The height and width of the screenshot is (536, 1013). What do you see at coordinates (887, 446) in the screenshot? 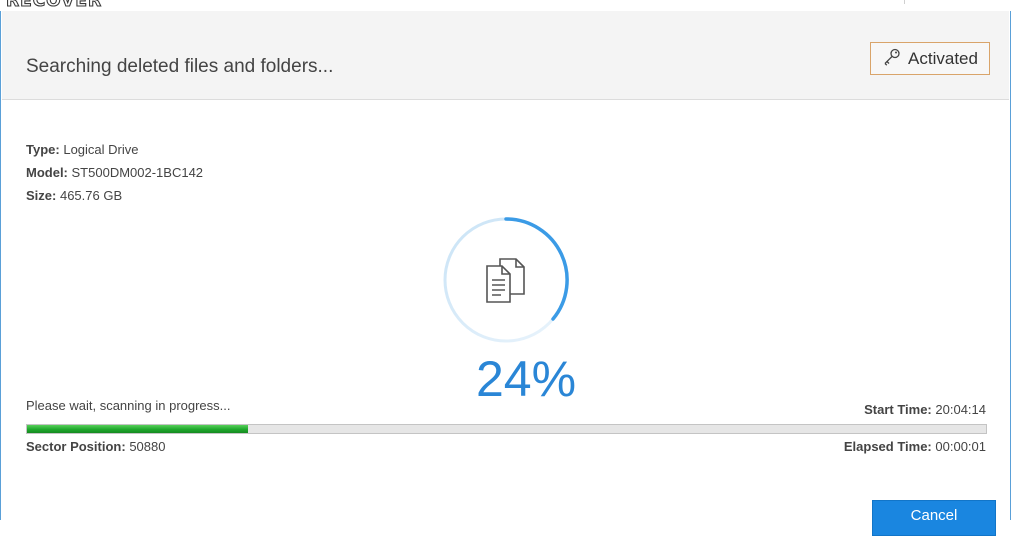
I see `elapsed-time-label: Elapsed Time:` at bounding box center [887, 446].